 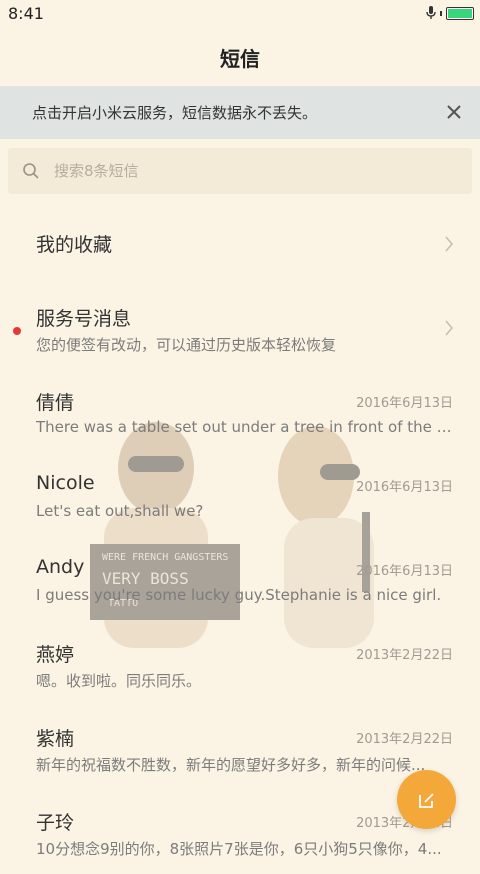 I want to click on microphone-icon, so click(x=431, y=12).